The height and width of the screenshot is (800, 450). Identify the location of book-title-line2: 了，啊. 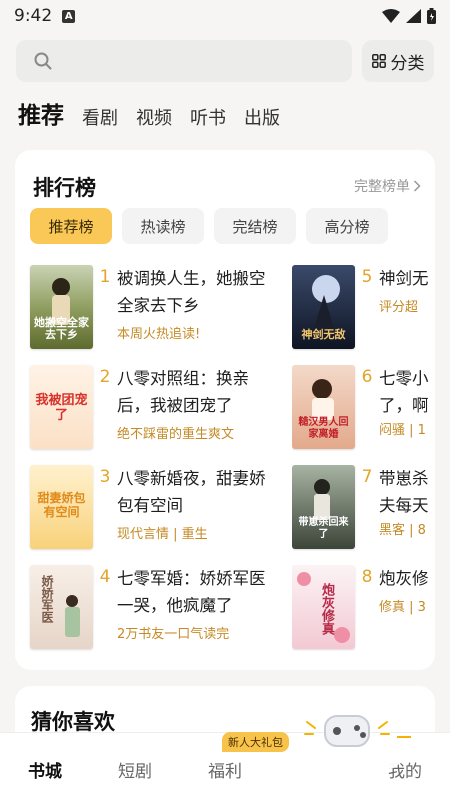
(404, 405).